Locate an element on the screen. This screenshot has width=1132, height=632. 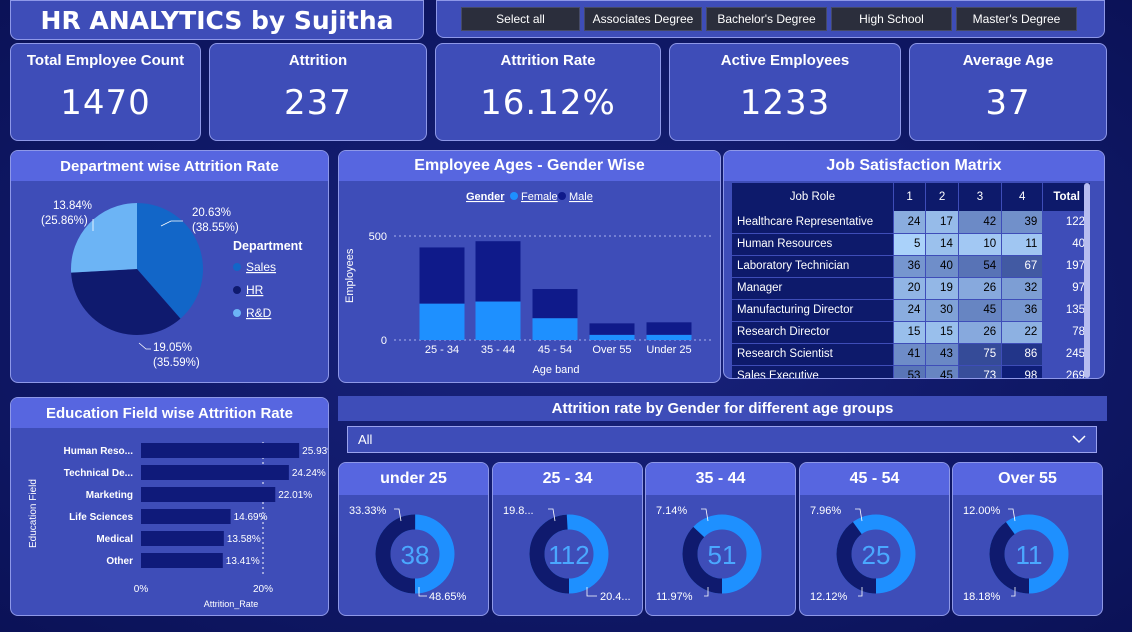
matrix-row: Manager 20 19 26 32 97 is located at coordinates (911, 288).